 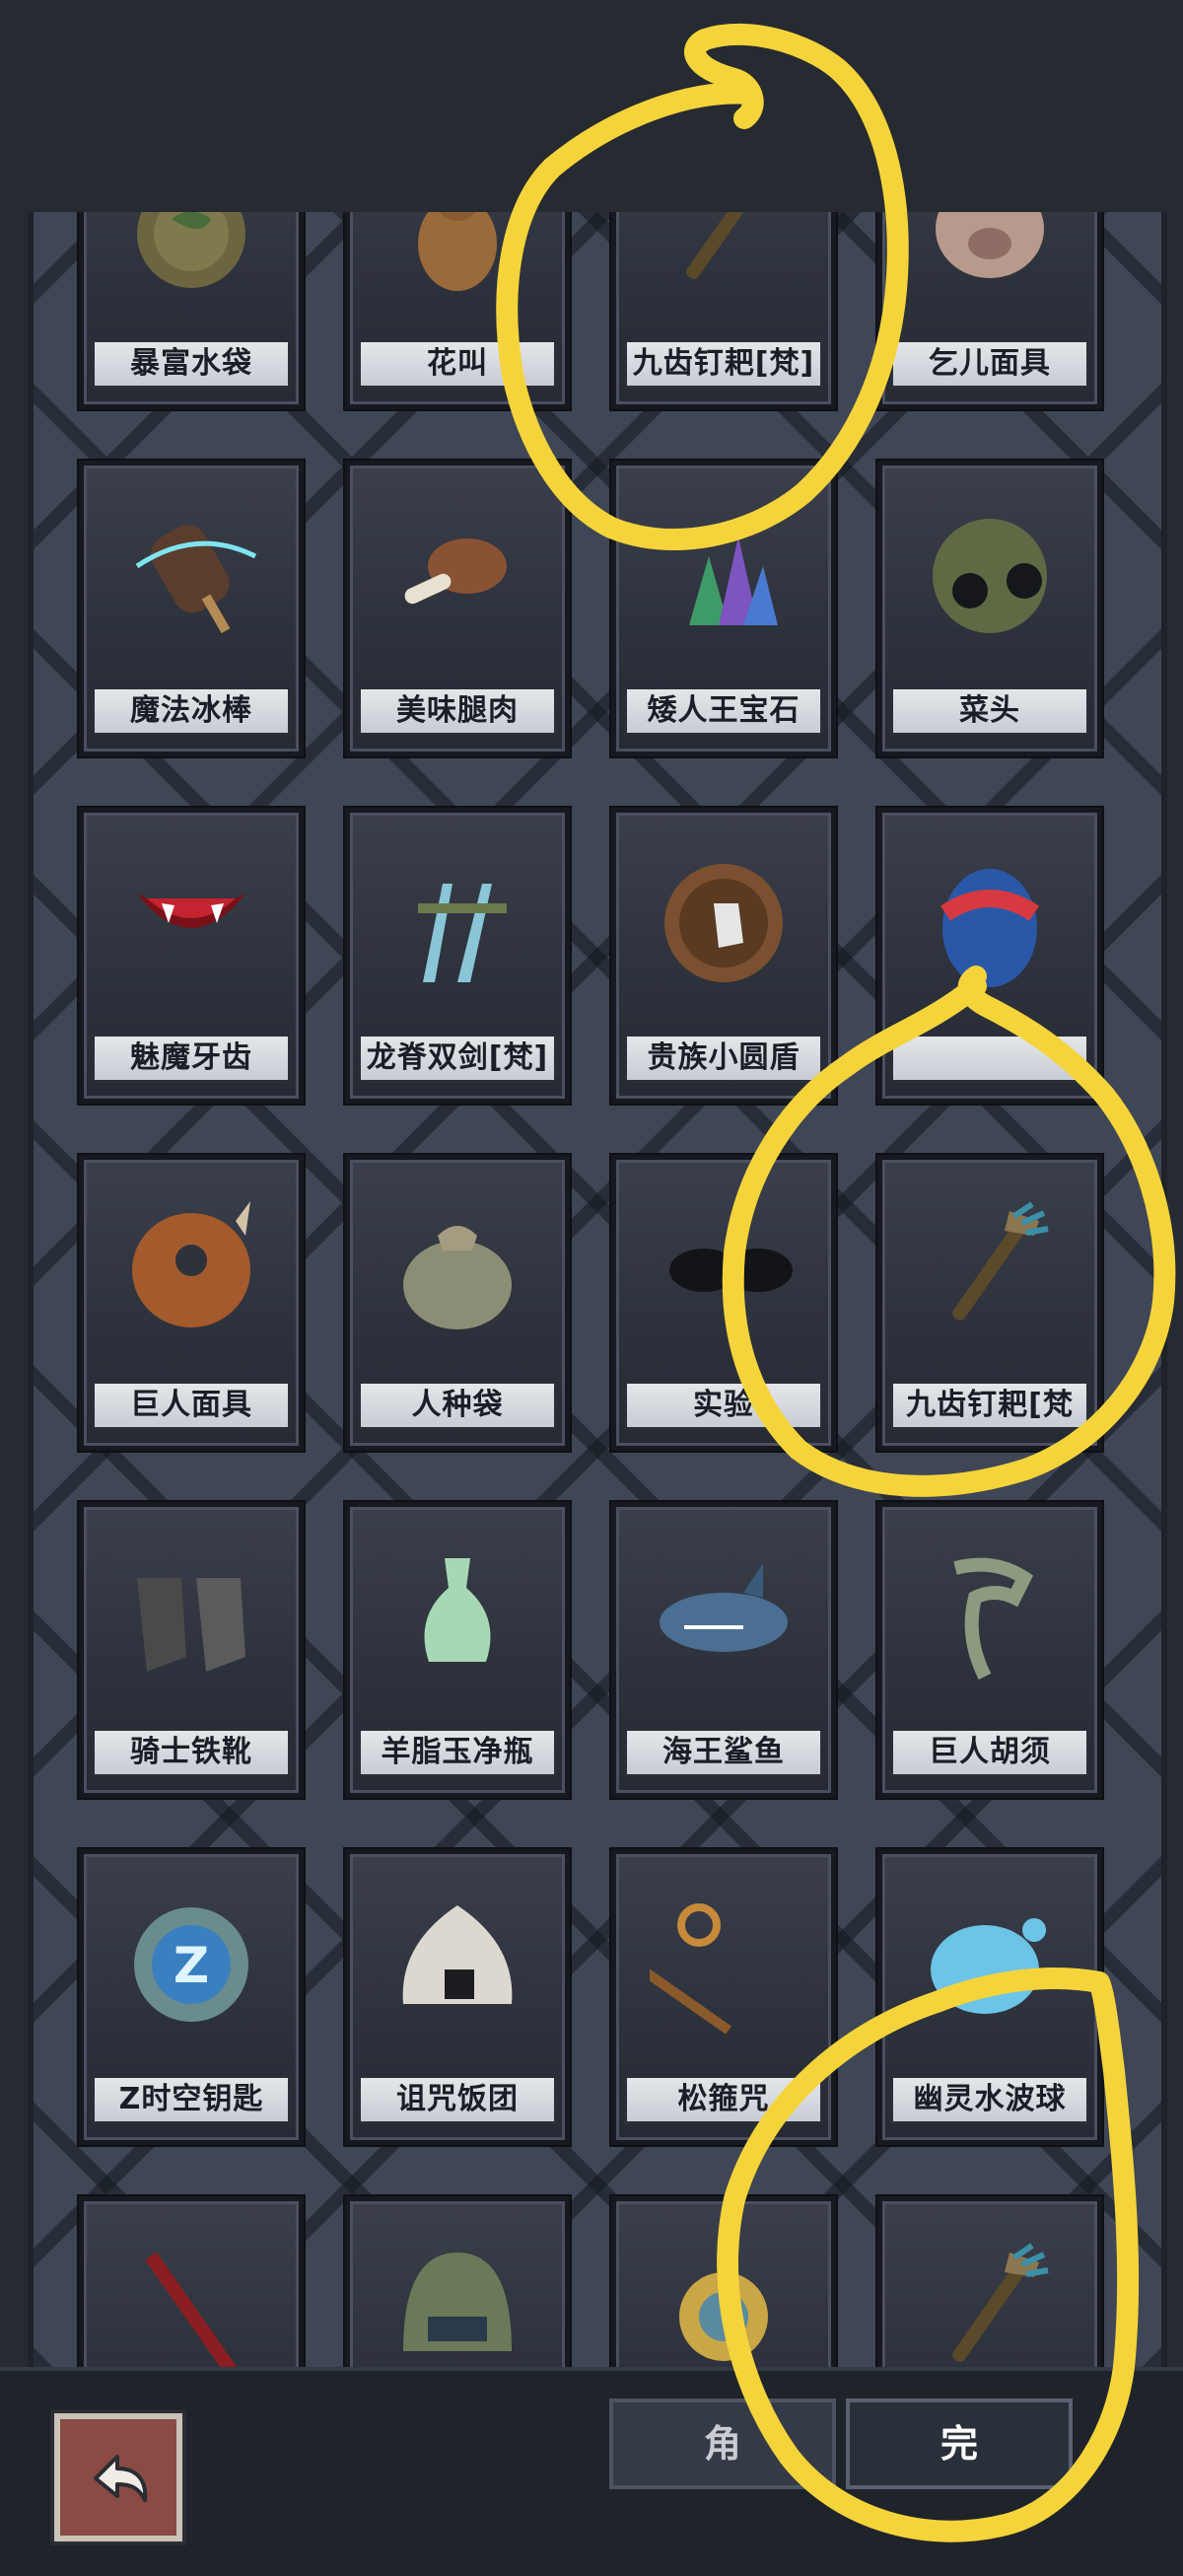 I want to click on shark-icon, so click(x=724, y=1612).